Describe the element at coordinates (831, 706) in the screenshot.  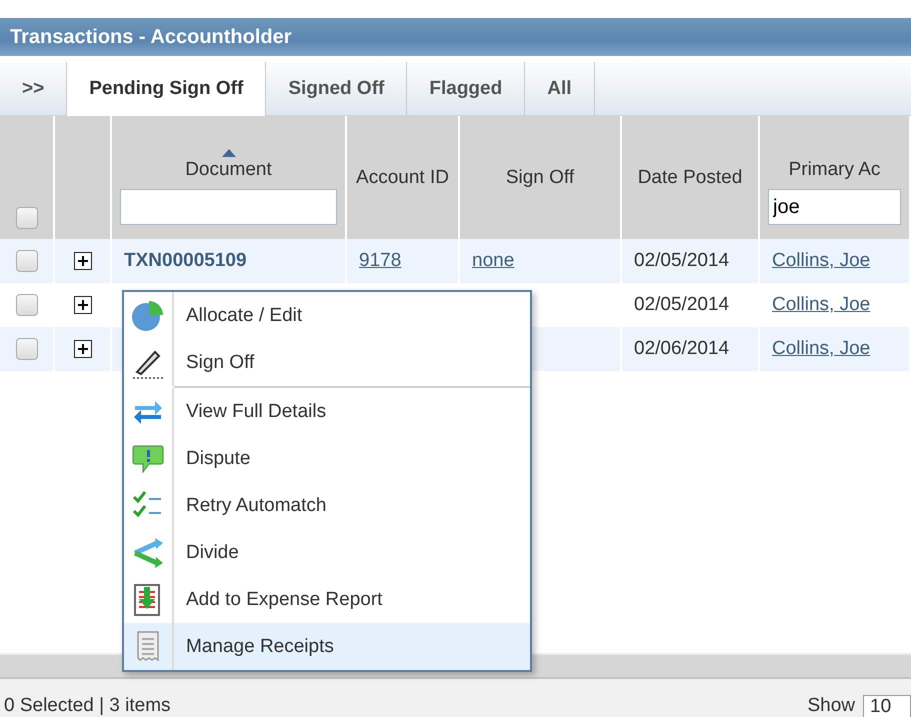
I see `show-label: Show` at that location.